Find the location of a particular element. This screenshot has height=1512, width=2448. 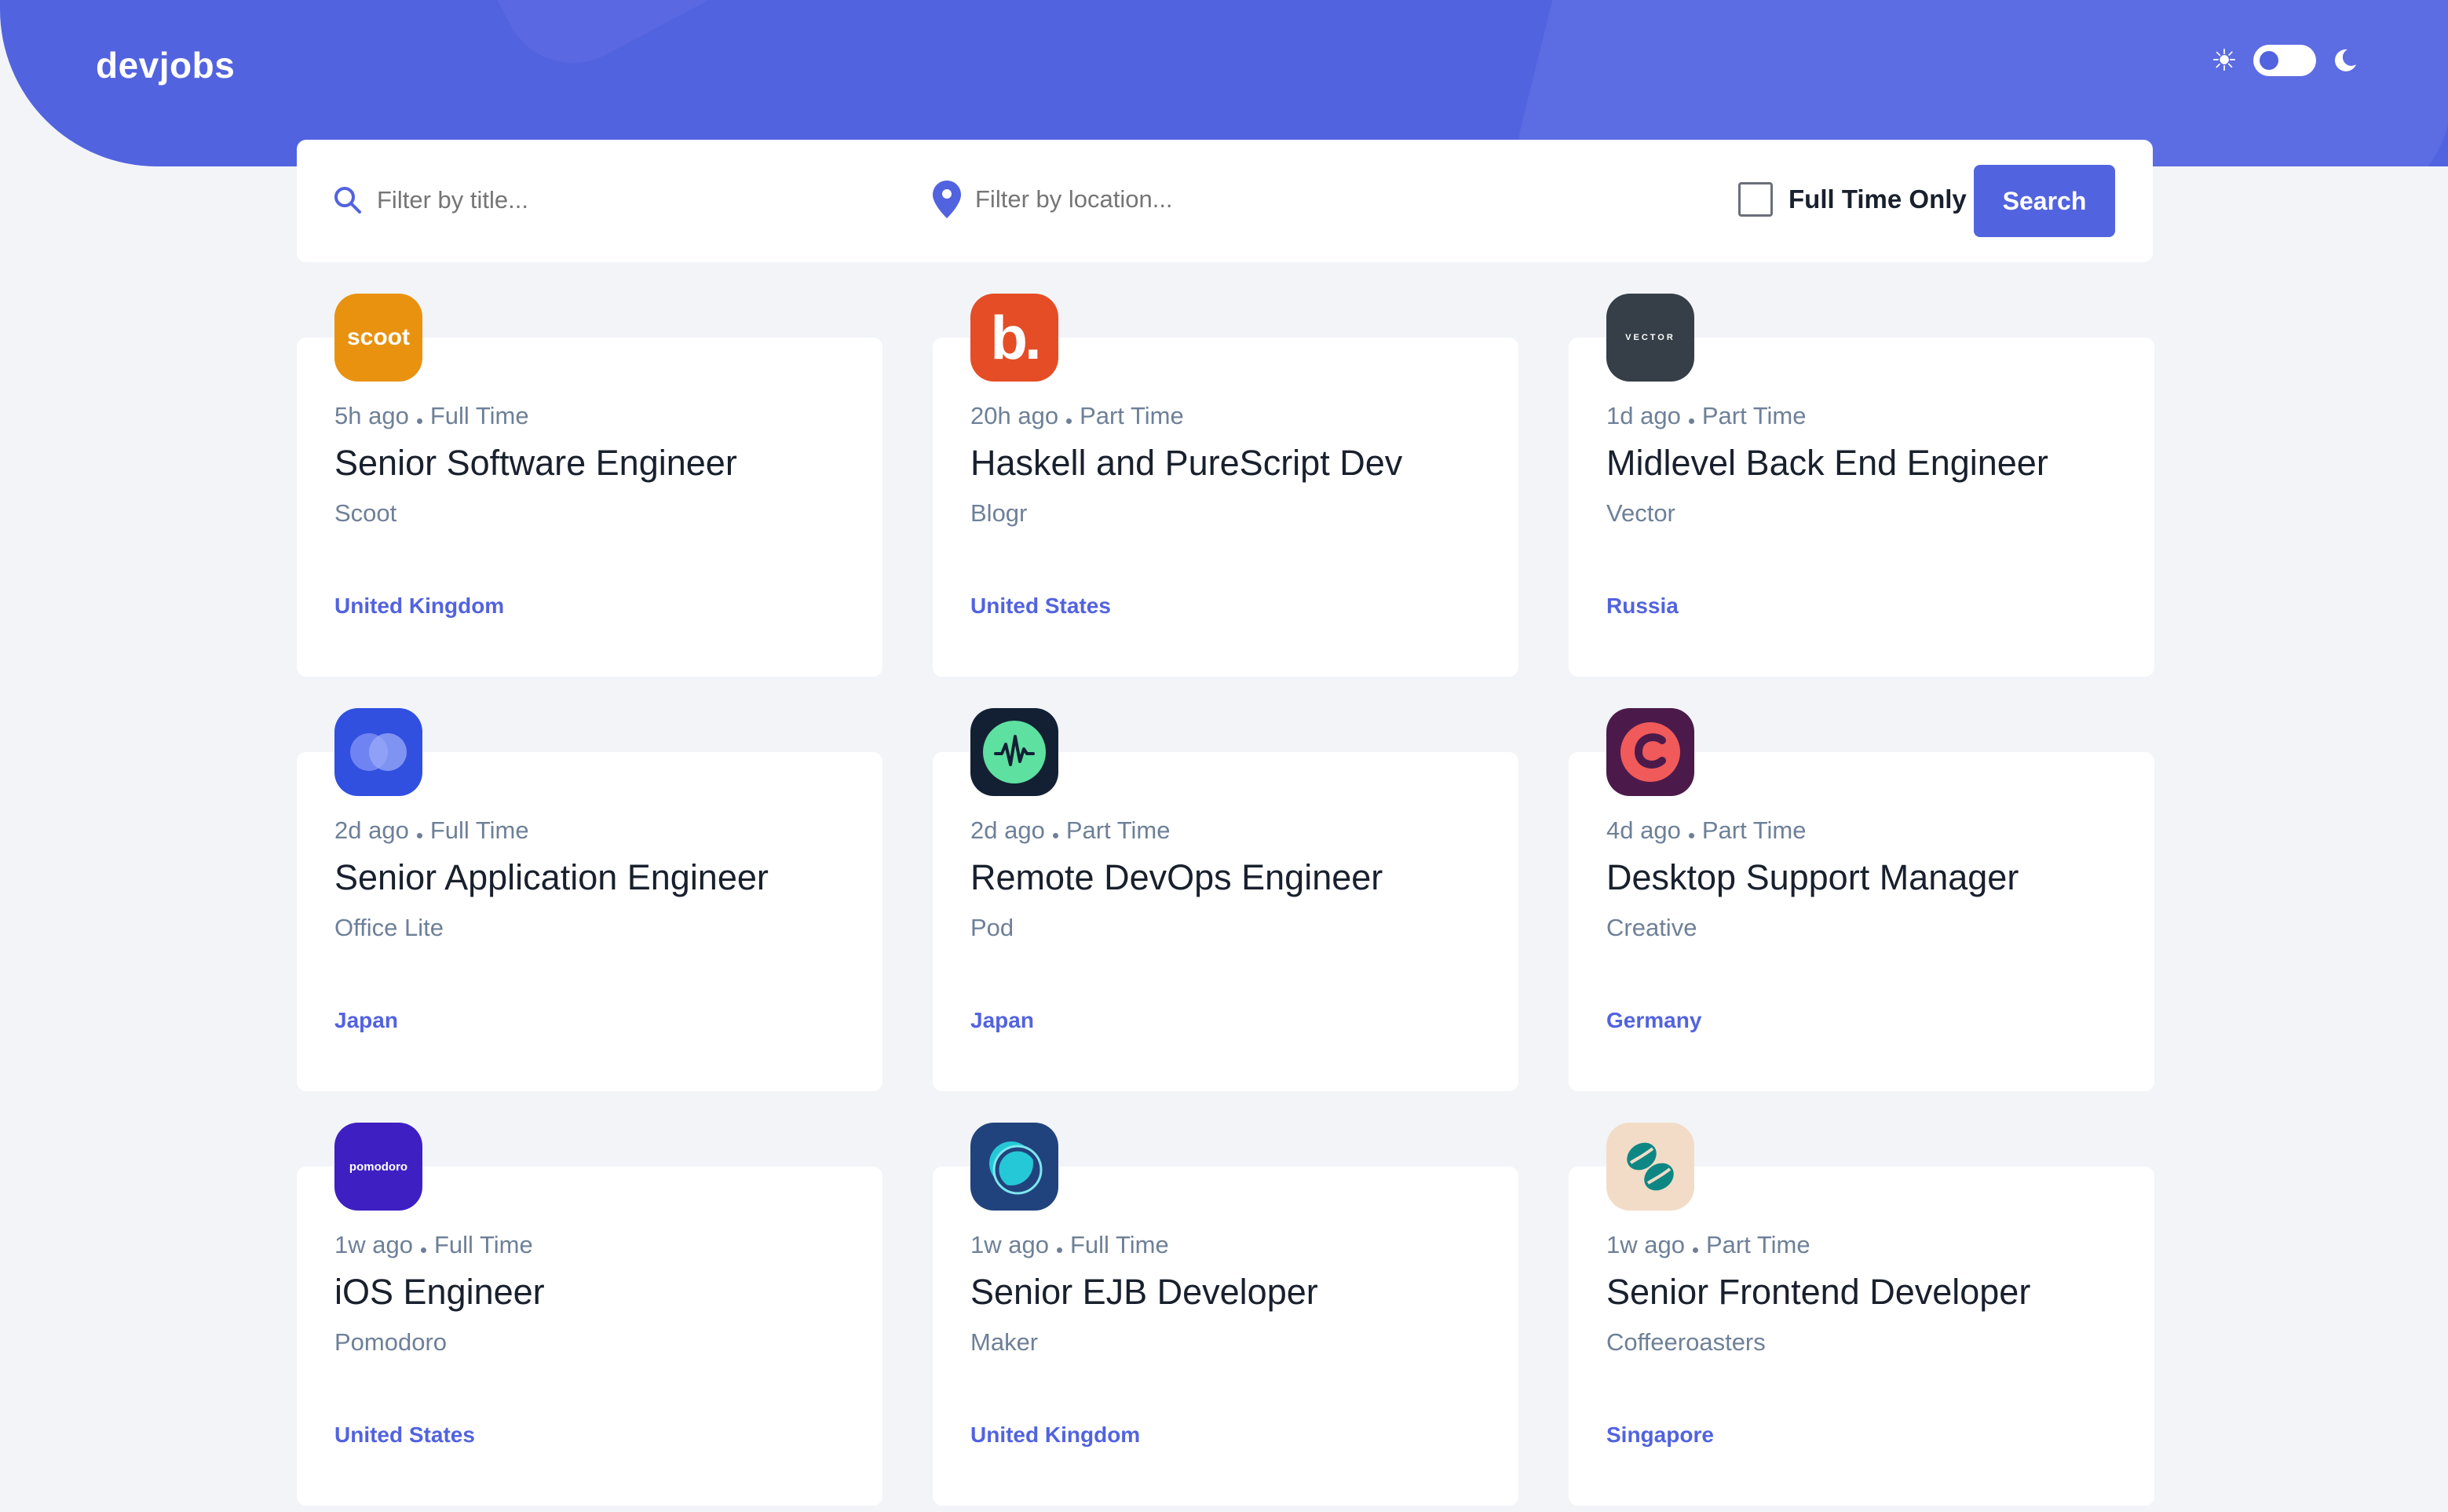

job-title: Senior Application Engineer is located at coordinates (551, 877).